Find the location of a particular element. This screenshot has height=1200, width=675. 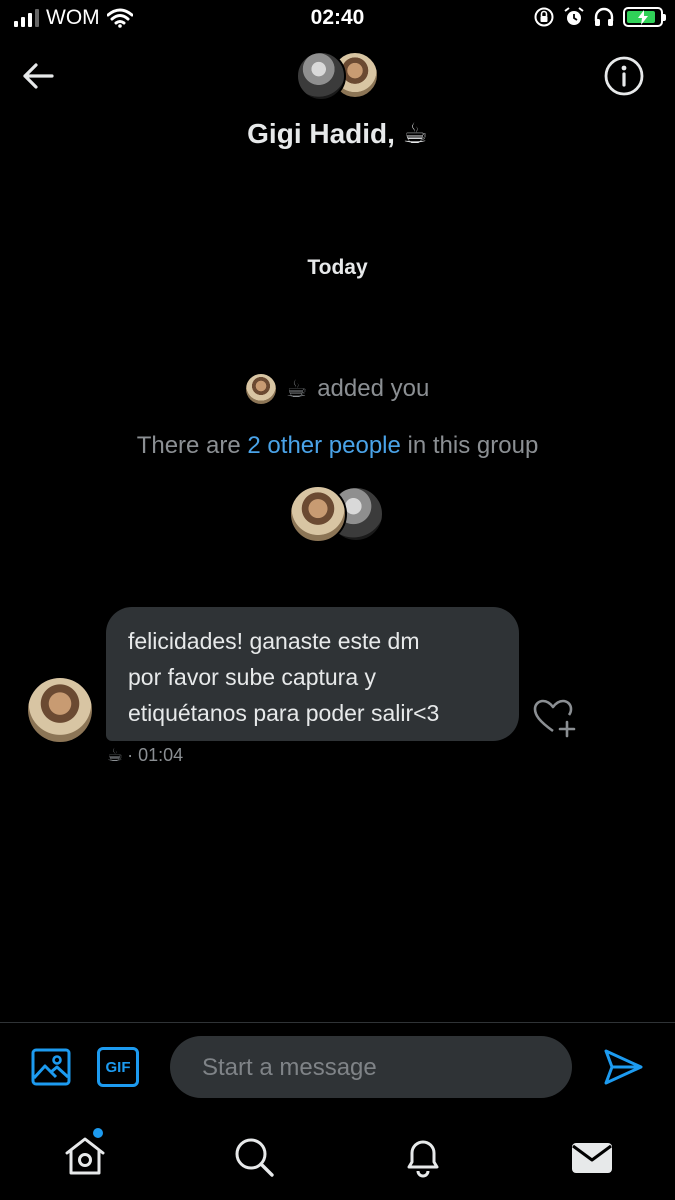

arrow-left-icon is located at coordinates (38, 76).